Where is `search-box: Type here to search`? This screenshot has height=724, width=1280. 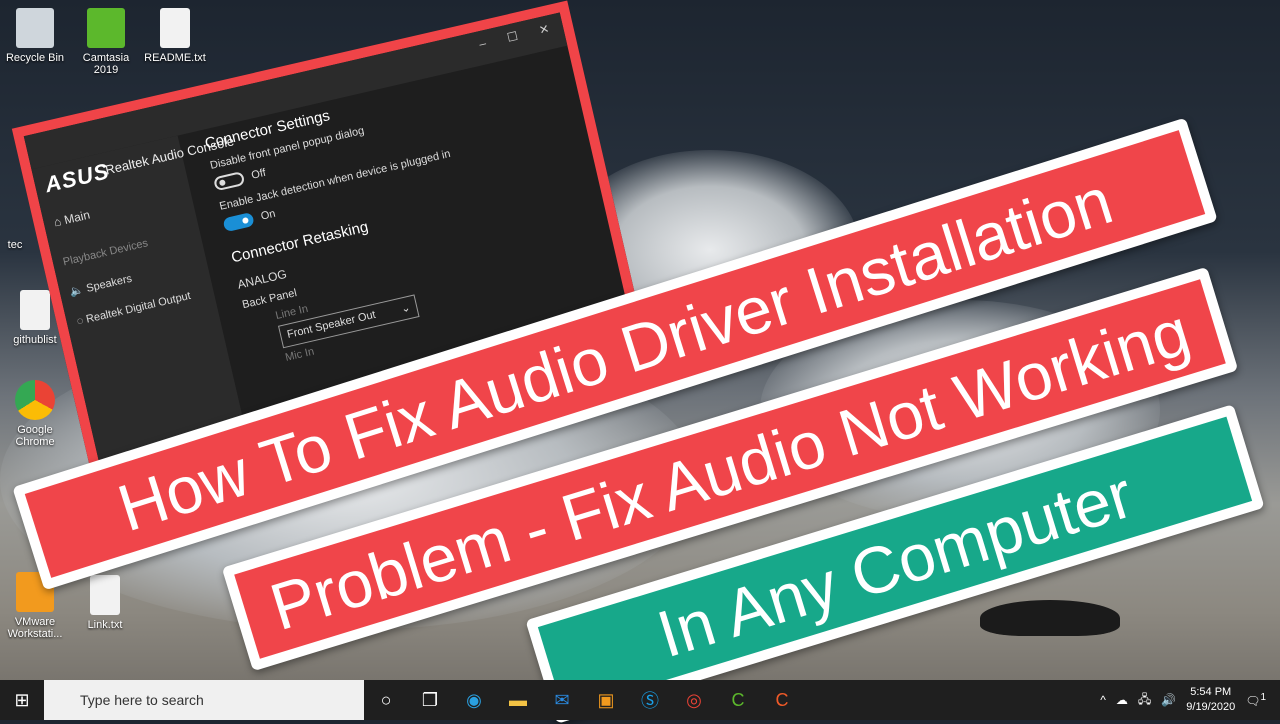
search-box: Type here to search is located at coordinates (204, 700).